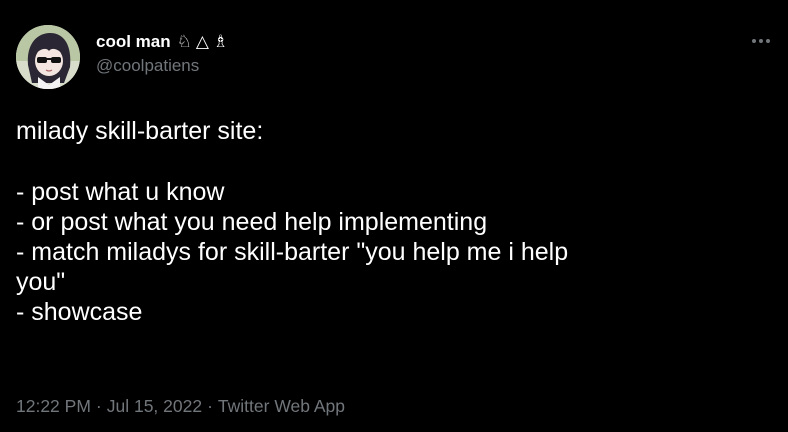  What do you see at coordinates (41, 282) in the screenshot?
I see `tweet-line: you"` at bounding box center [41, 282].